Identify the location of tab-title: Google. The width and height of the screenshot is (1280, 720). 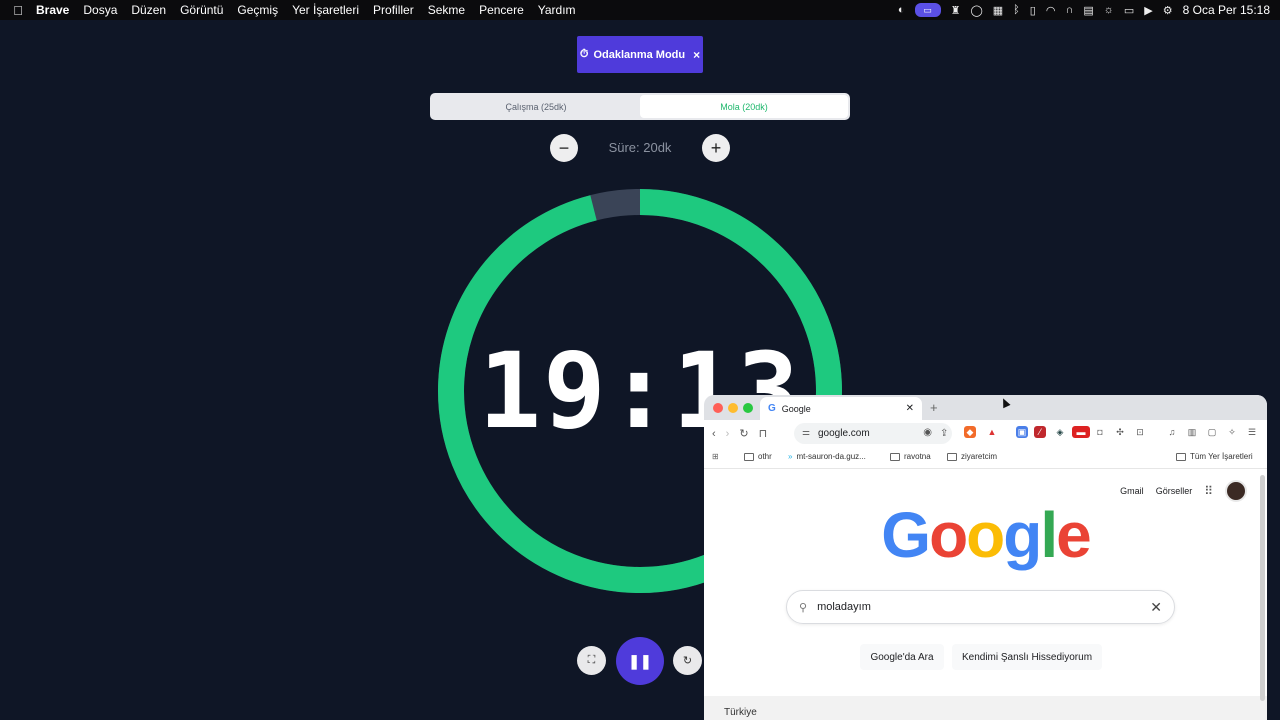
(796, 408).